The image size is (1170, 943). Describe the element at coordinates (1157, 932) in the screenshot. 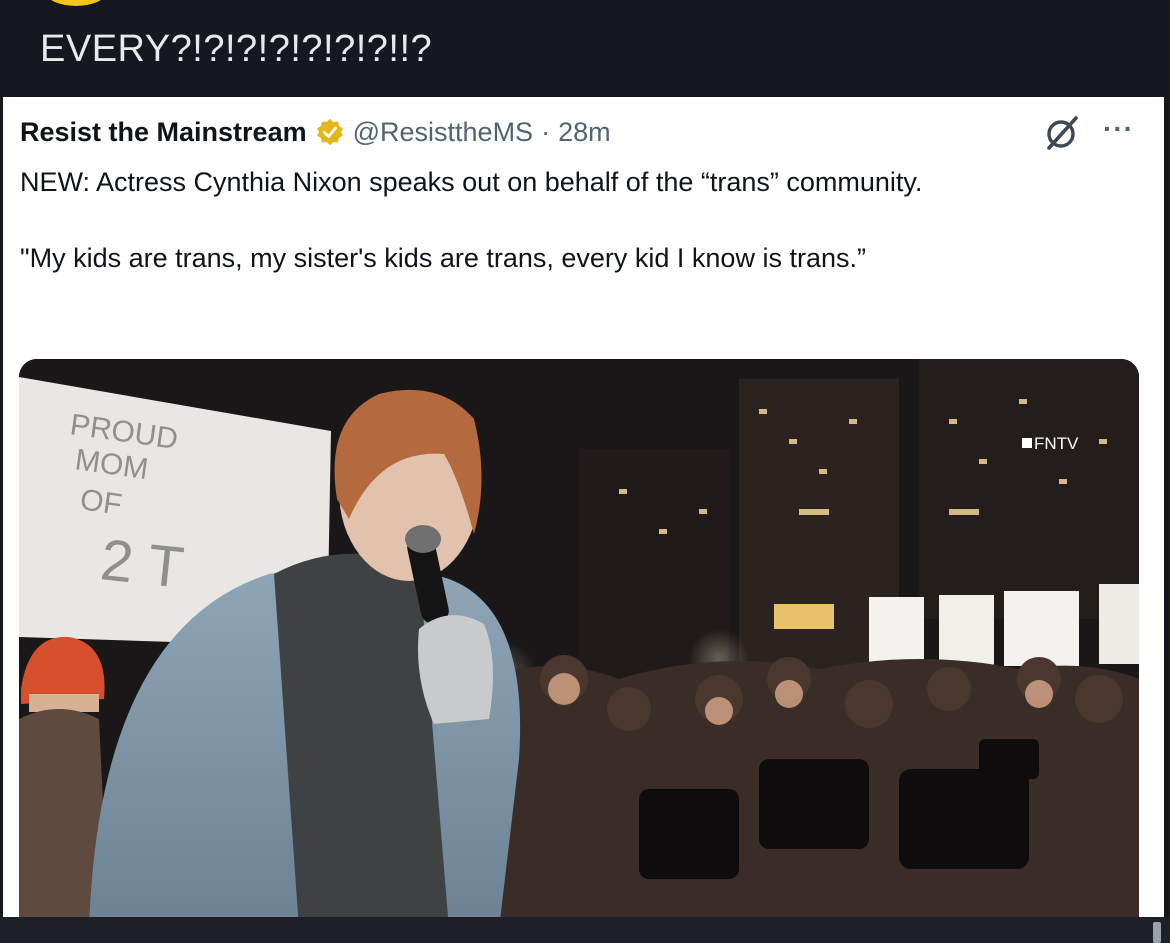

I see `scrollbar-thumb` at that location.